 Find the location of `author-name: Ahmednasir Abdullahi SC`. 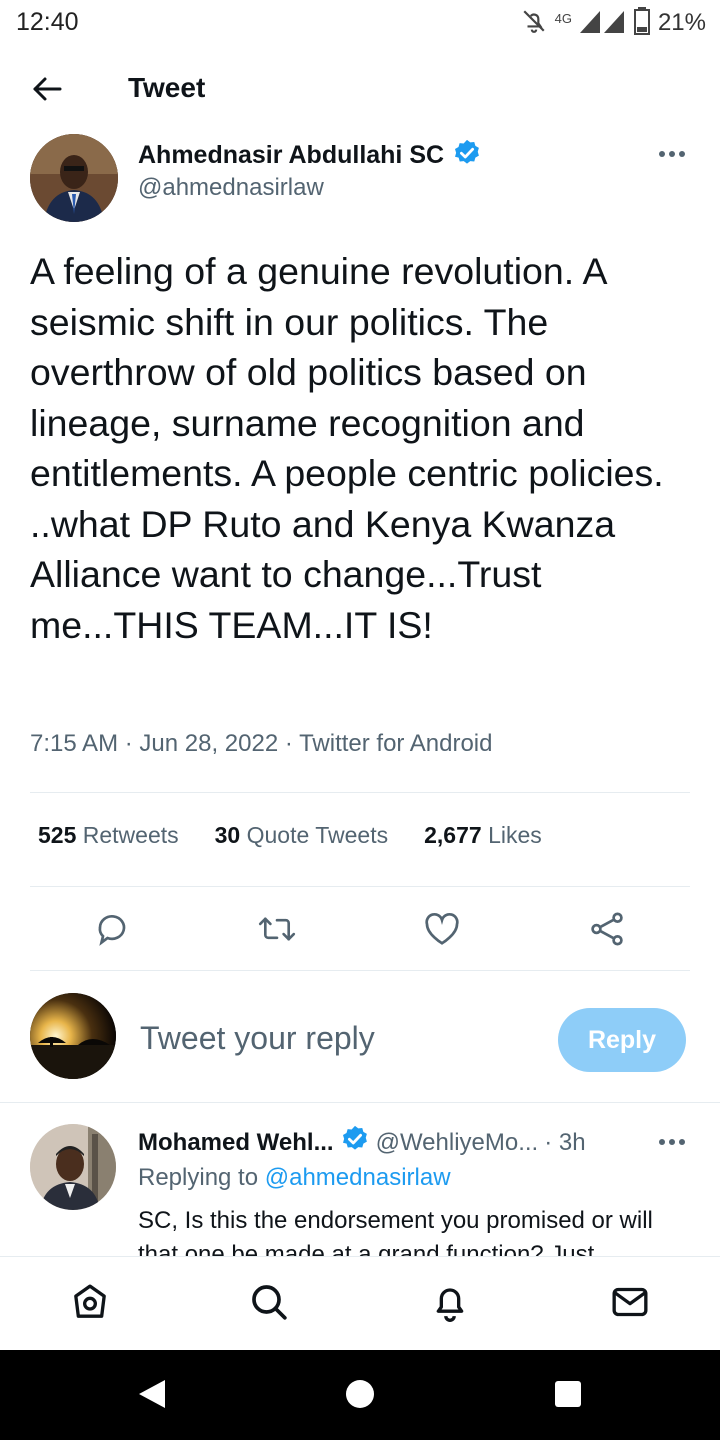

author-name: Ahmednasir Abdullahi SC is located at coordinates (291, 155).